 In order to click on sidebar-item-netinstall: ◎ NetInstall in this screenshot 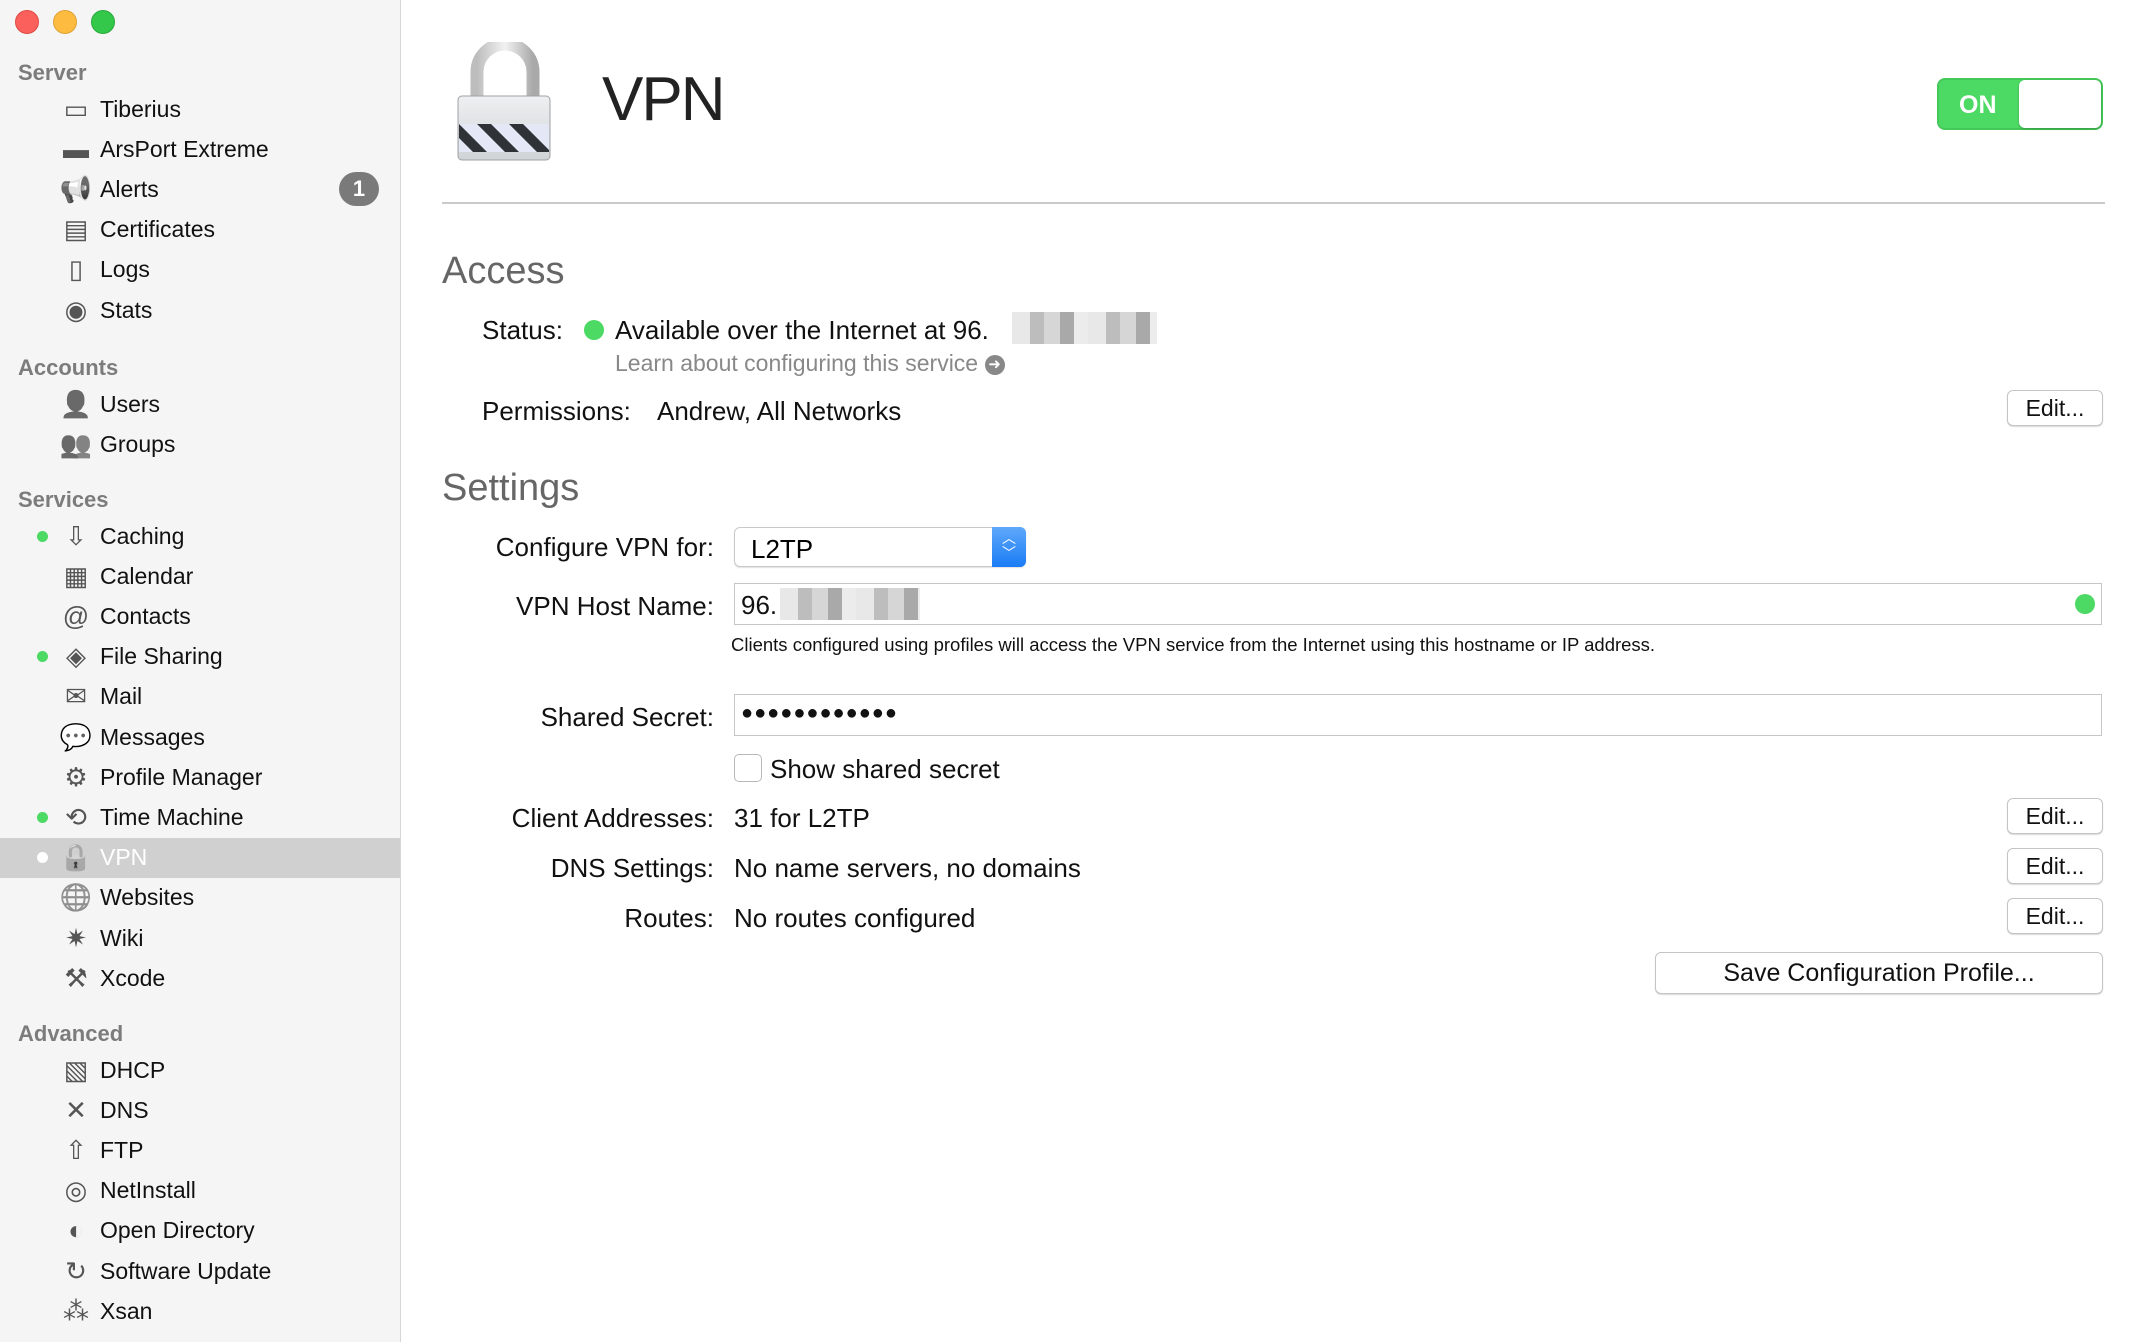, I will do `click(200, 1191)`.